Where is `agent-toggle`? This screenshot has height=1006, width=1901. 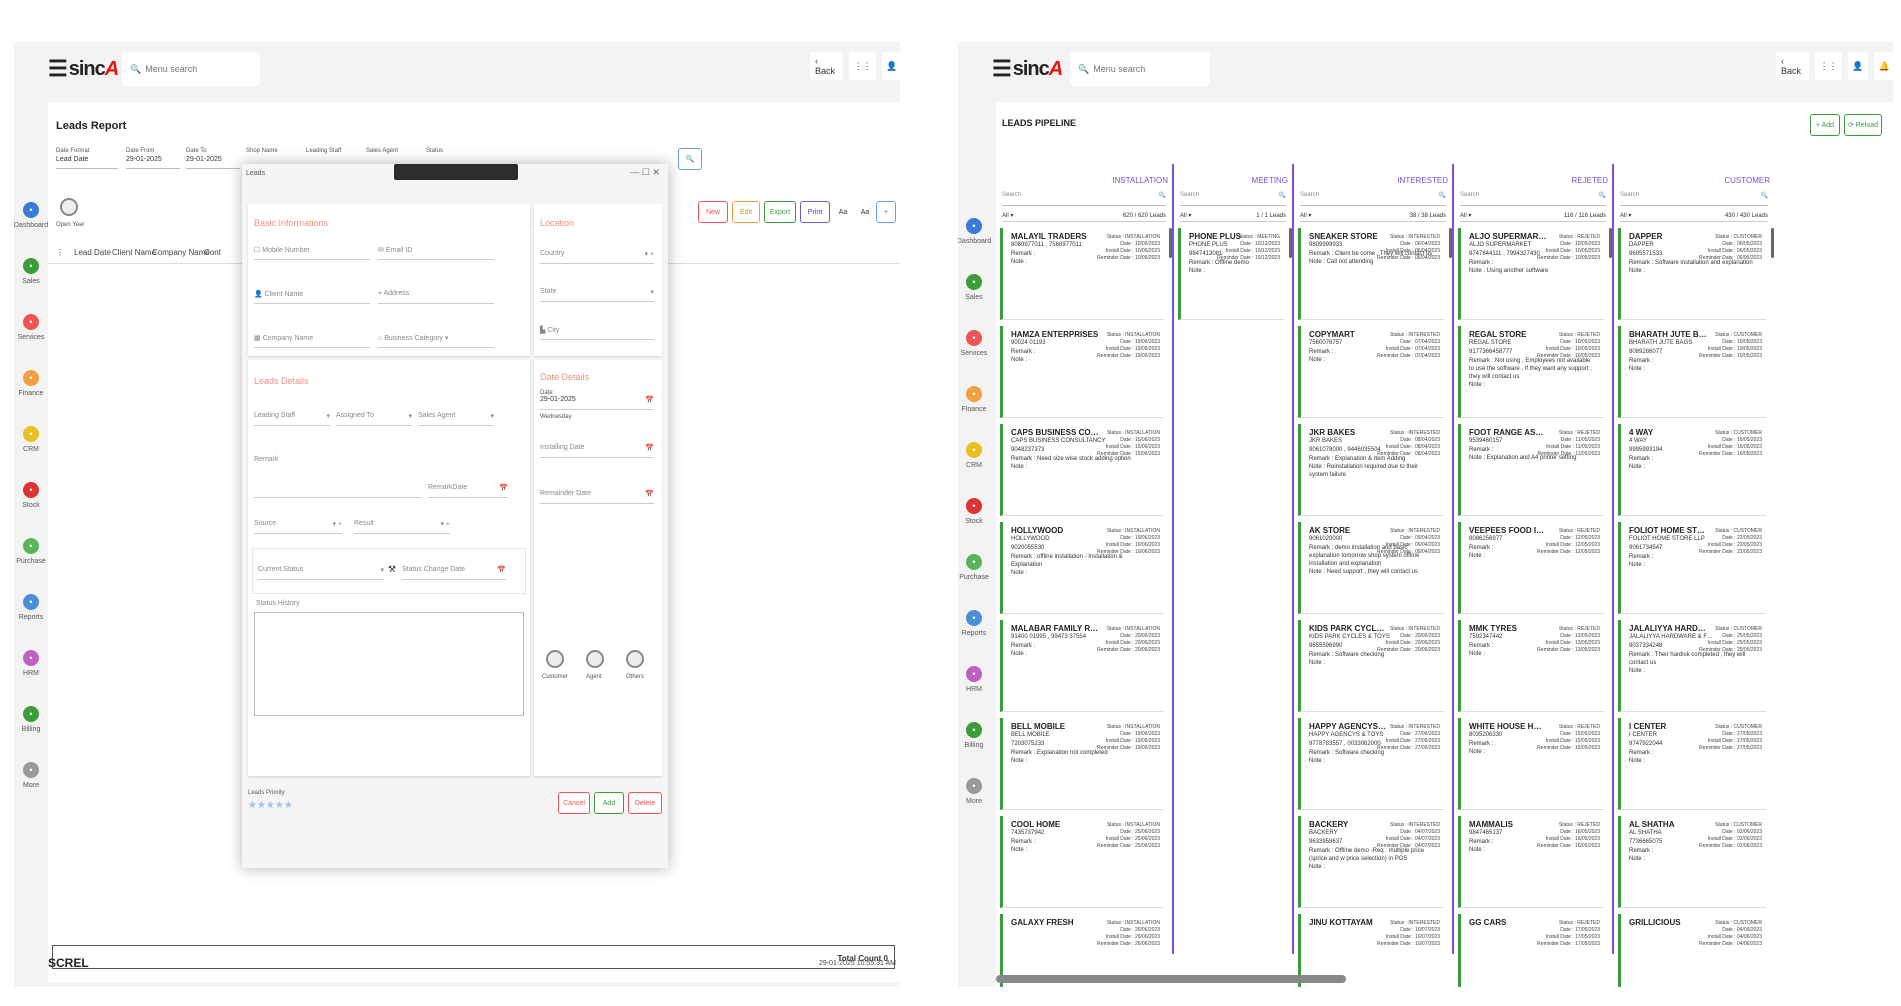 agent-toggle is located at coordinates (595, 659).